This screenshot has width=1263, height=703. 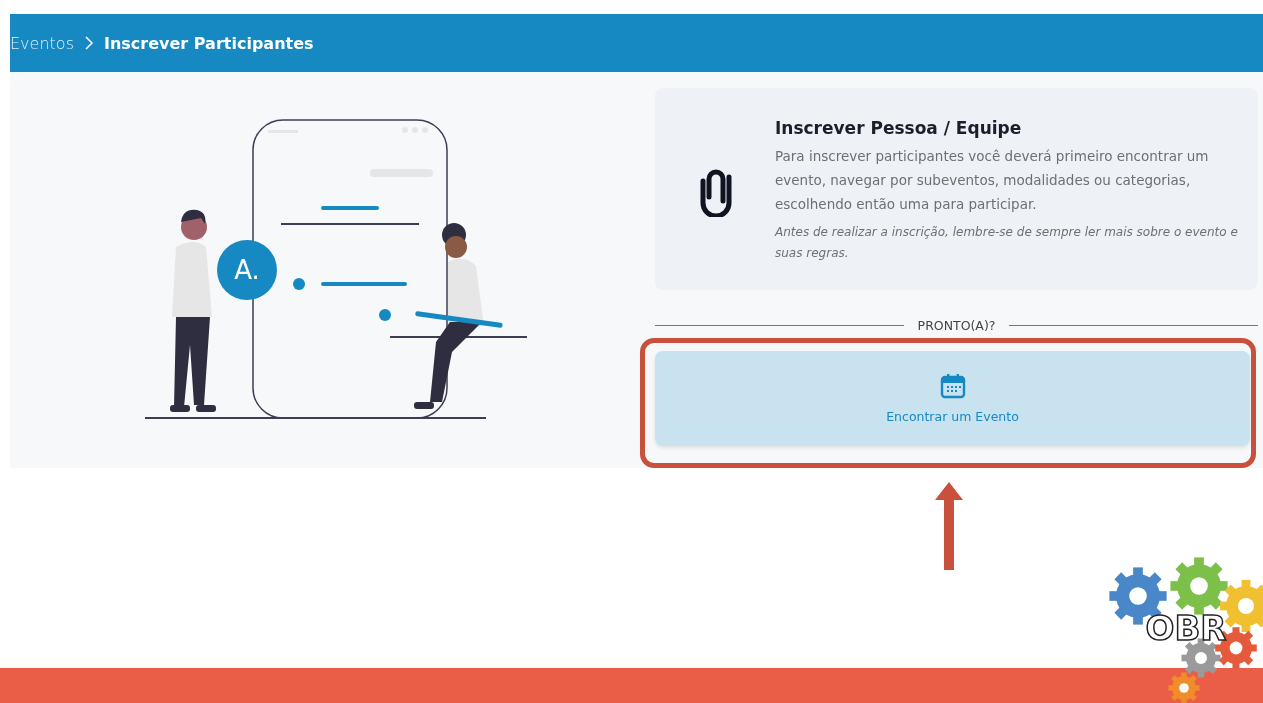 I want to click on breadcrumb-item: Inscrever Participantes, so click(x=208, y=43).